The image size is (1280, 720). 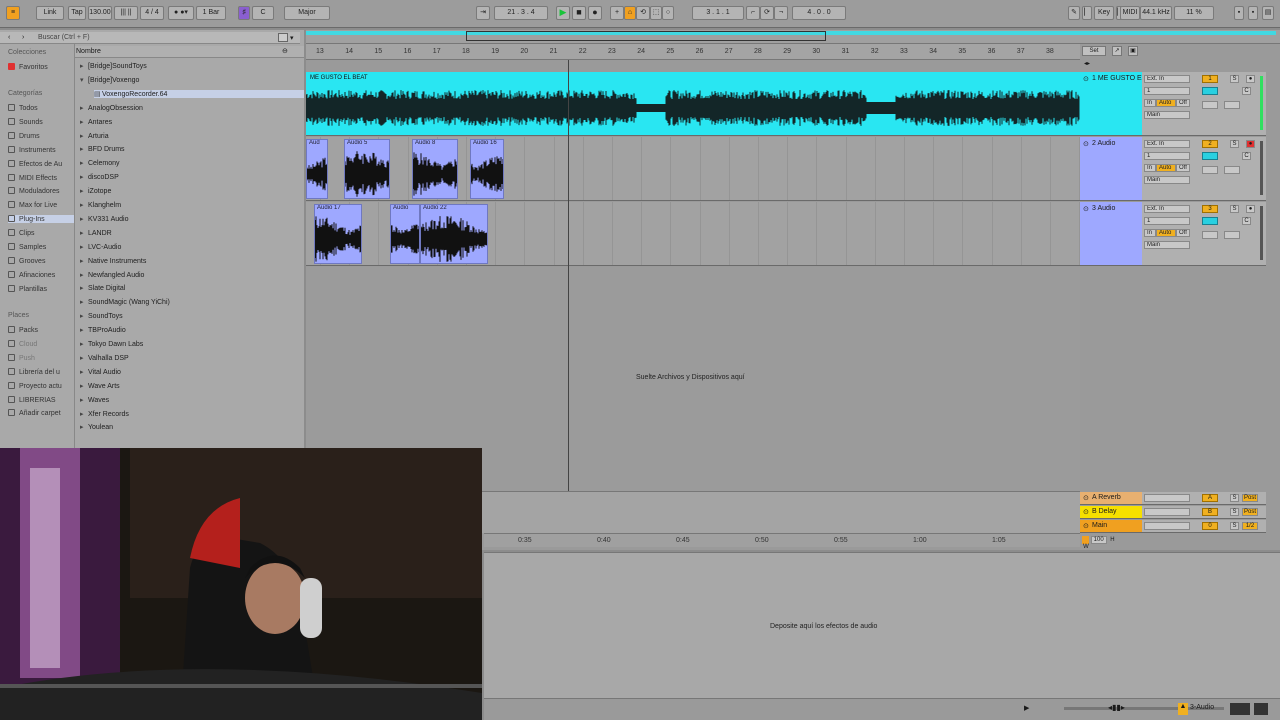 What do you see at coordinates (617, 13) in the screenshot?
I see `overdub-icon: +` at bounding box center [617, 13].